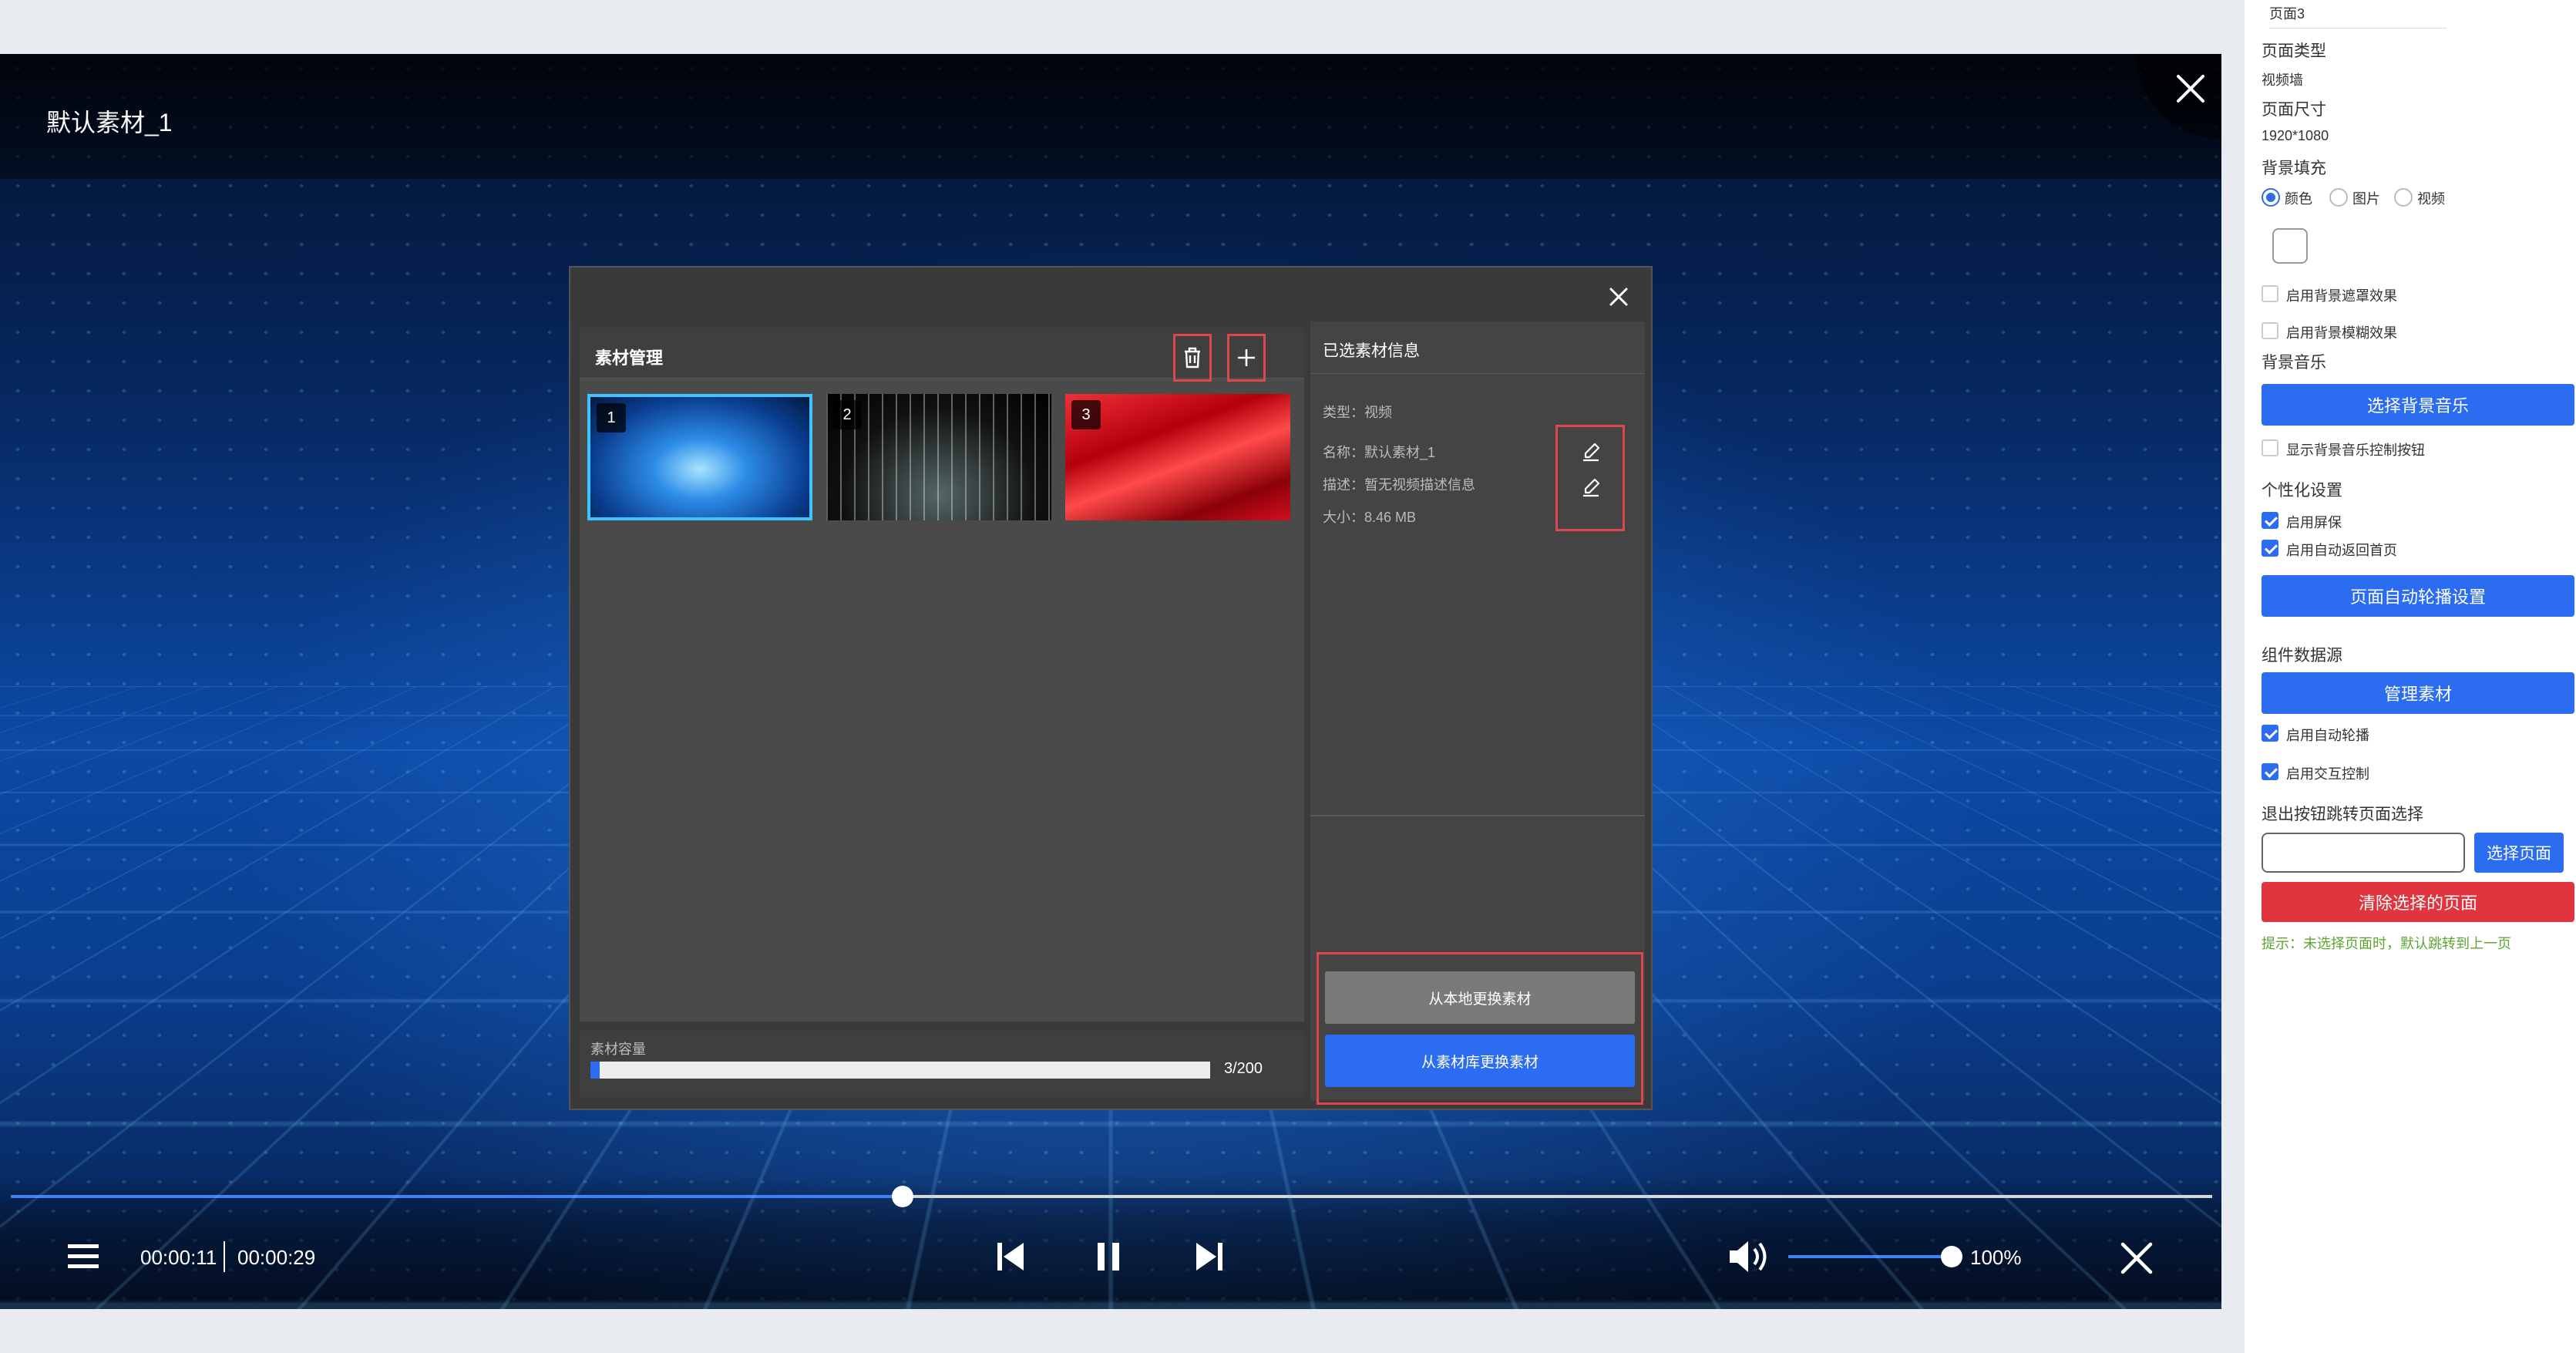  What do you see at coordinates (1011, 1257) in the screenshot?
I see `previous-icon` at bounding box center [1011, 1257].